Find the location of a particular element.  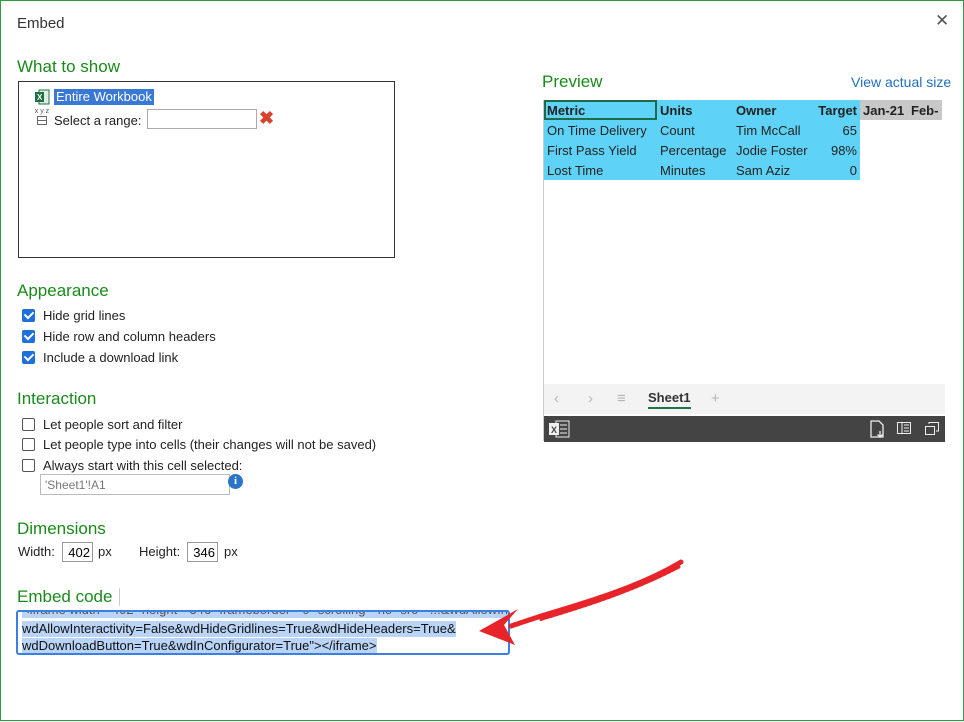

grid-cell: Percentage is located at coordinates (695, 150).